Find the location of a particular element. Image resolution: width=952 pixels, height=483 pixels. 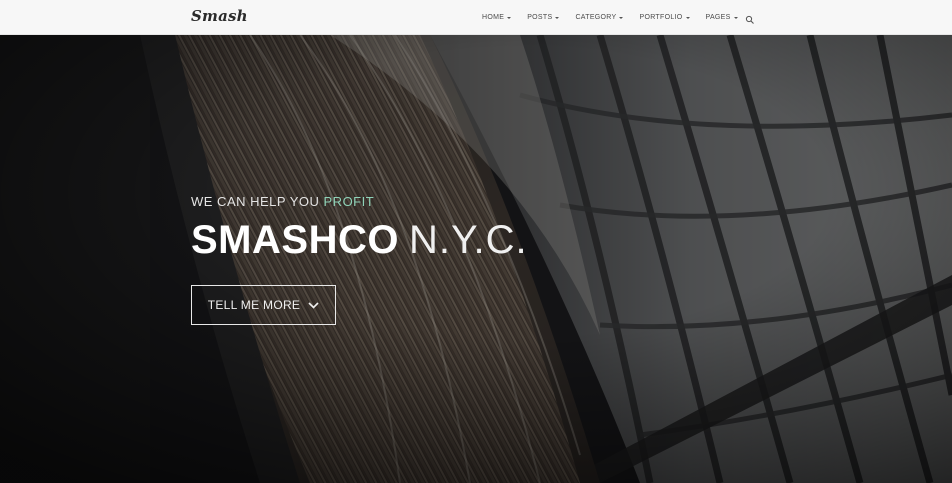

menu-item-posts: POSTS is located at coordinates (543, 17).